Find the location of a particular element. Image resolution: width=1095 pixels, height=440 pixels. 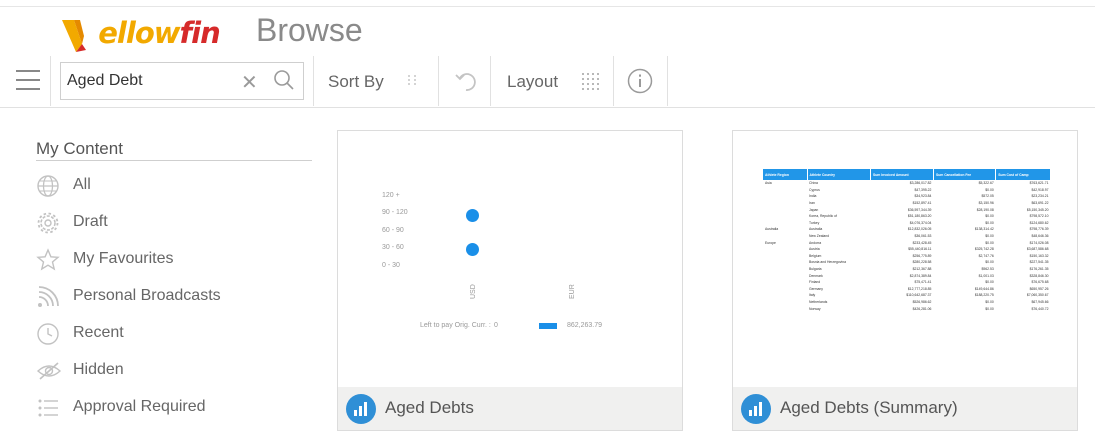

table-row: Belgium $256,775.89 $2,747.76 $150,163.32 is located at coordinates (907, 256).